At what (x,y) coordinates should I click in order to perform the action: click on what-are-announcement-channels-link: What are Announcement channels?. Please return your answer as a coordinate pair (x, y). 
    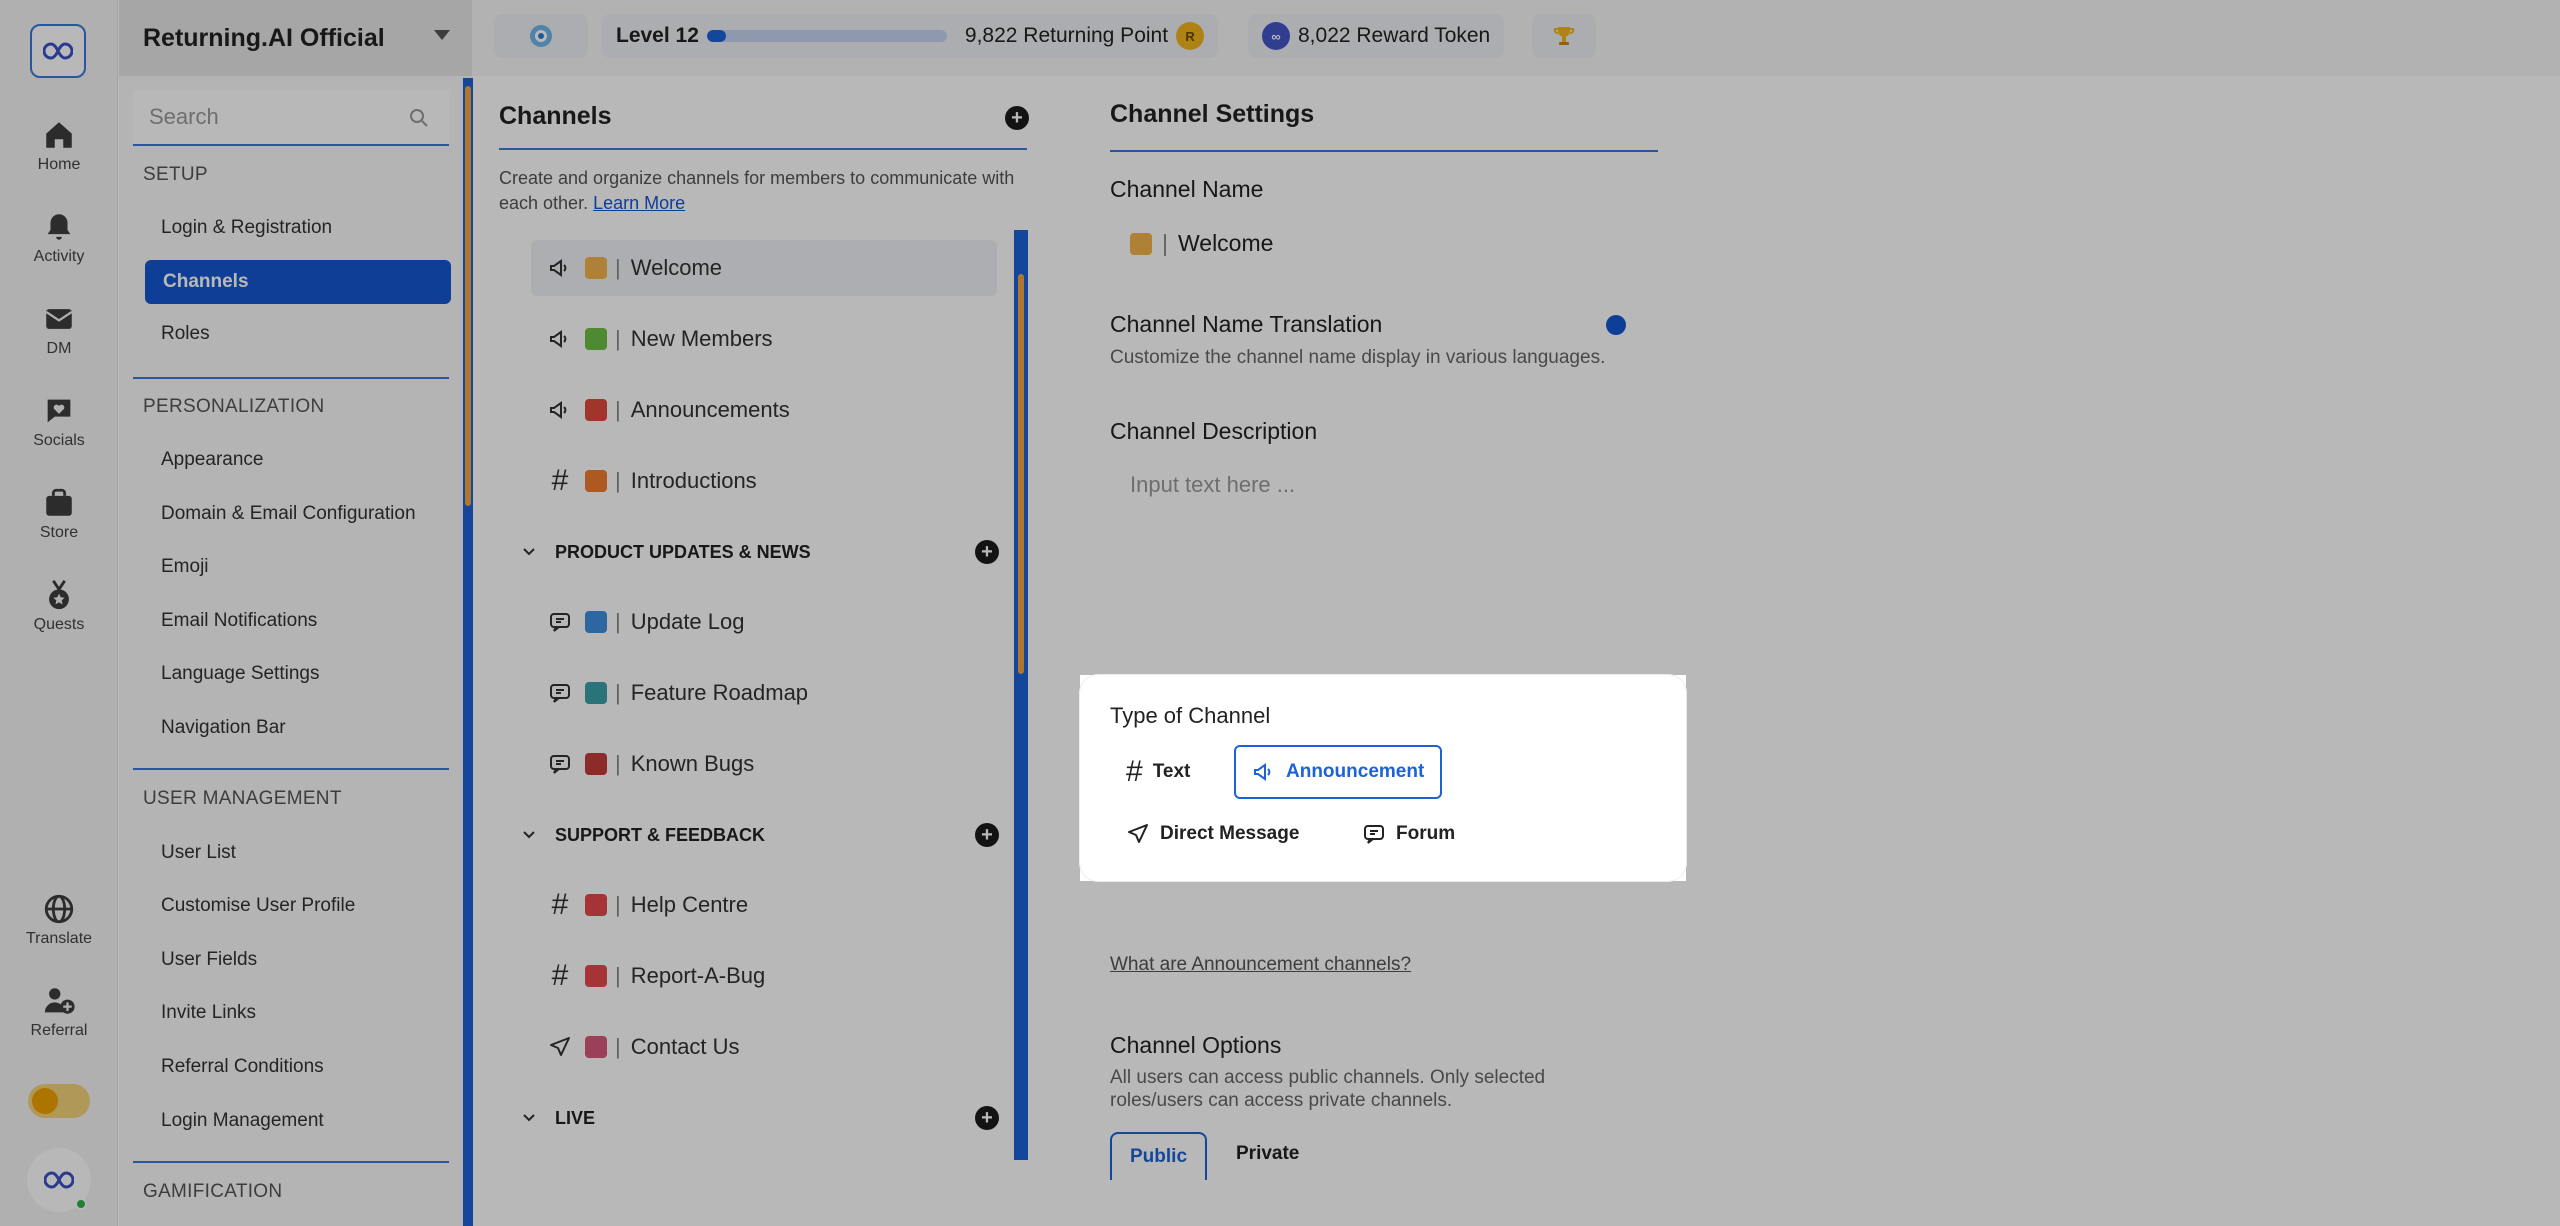
    Looking at the image, I should click on (1260, 965).